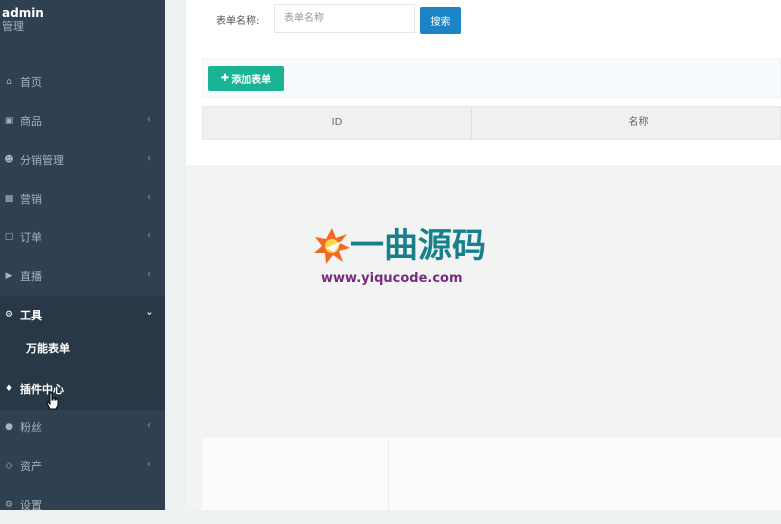  What do you see at coordinates (9, 505) in the screenshot?
I see `gear-icon: ⚙` at bounding box center [9, 505].